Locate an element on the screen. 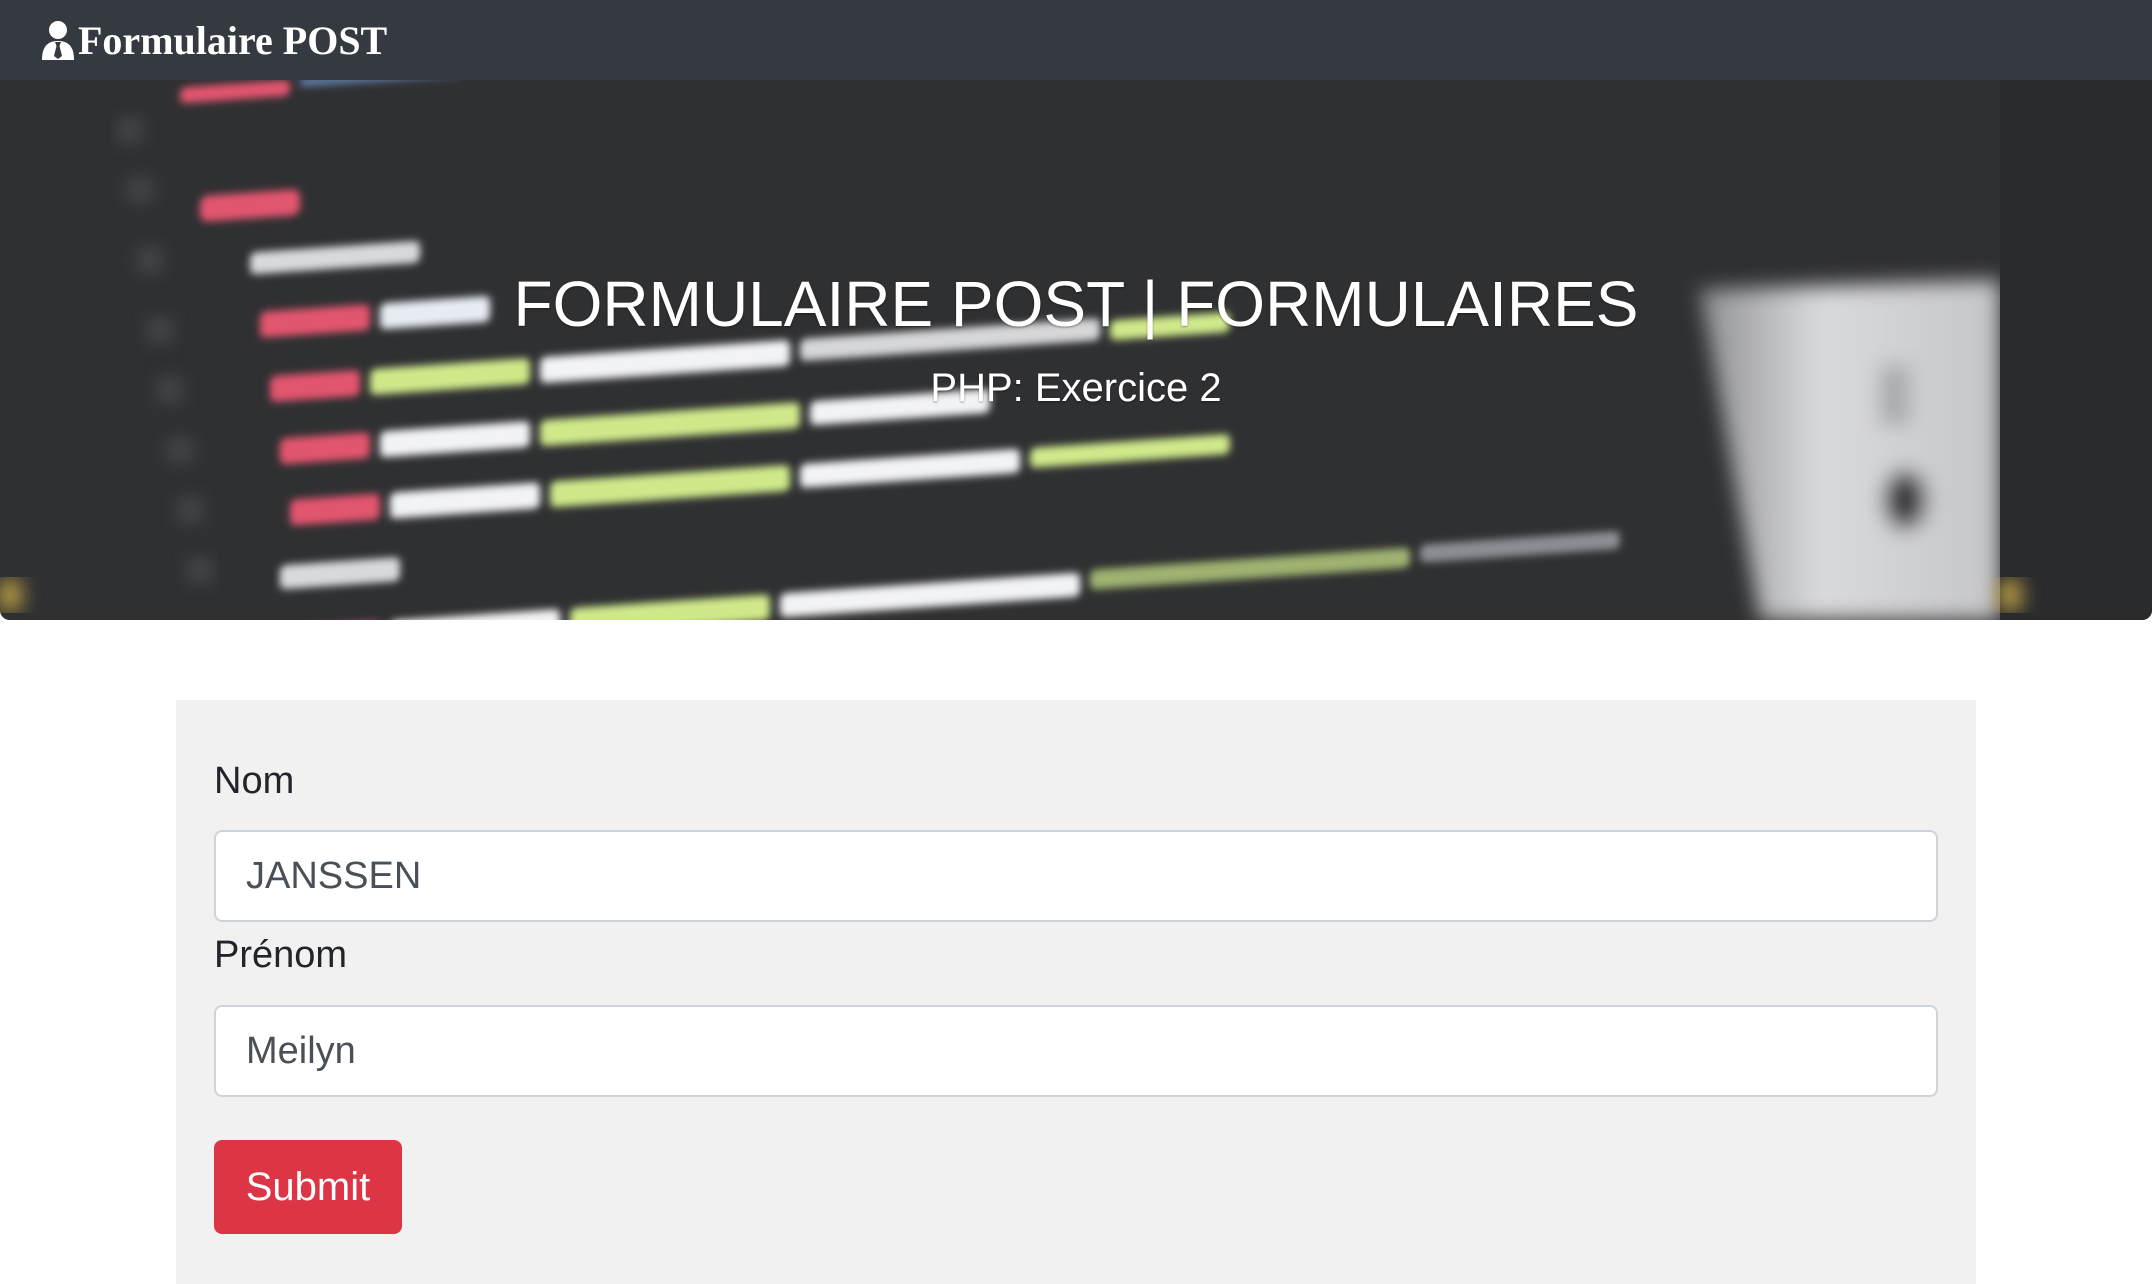 The height and width of the screenshot is (1284, 2152). prenom-label: Prénom is located at coordinates (281, 955).